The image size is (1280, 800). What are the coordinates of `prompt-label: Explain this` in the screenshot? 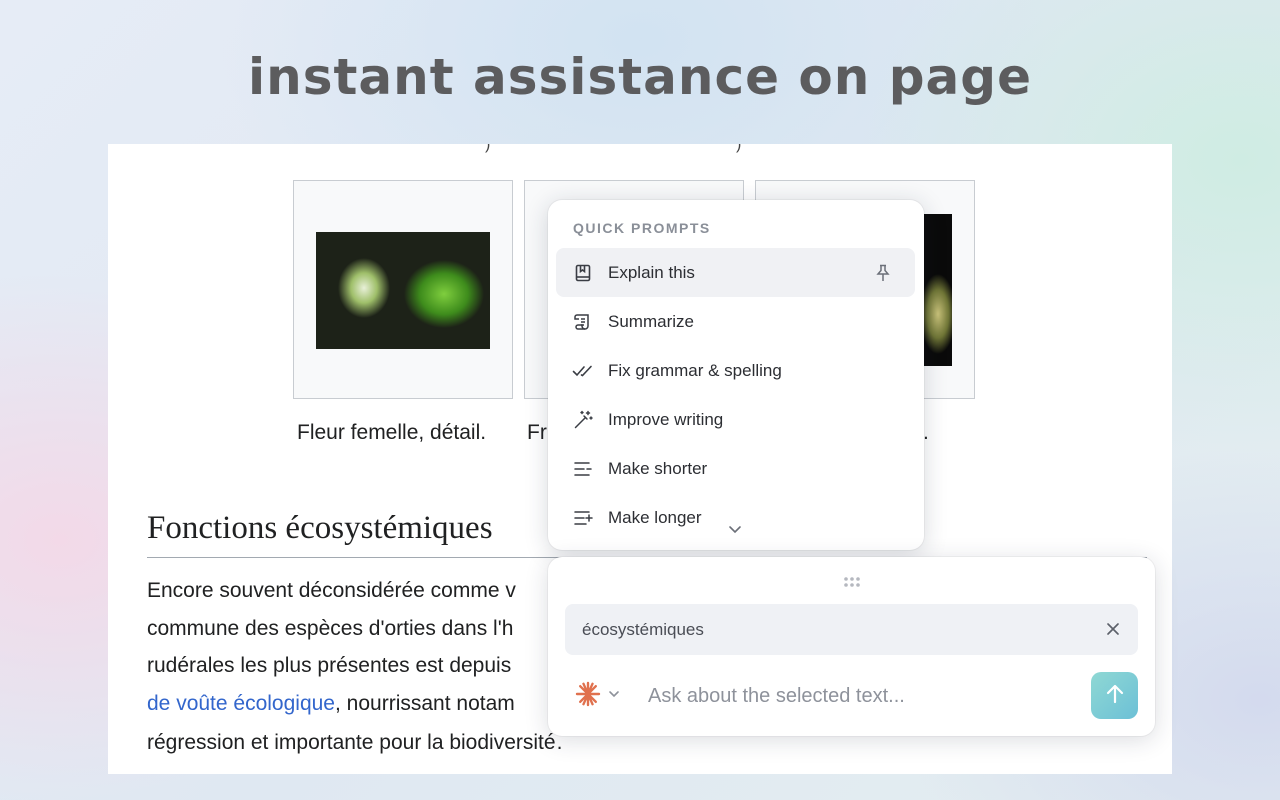 It's located at (651, 272).